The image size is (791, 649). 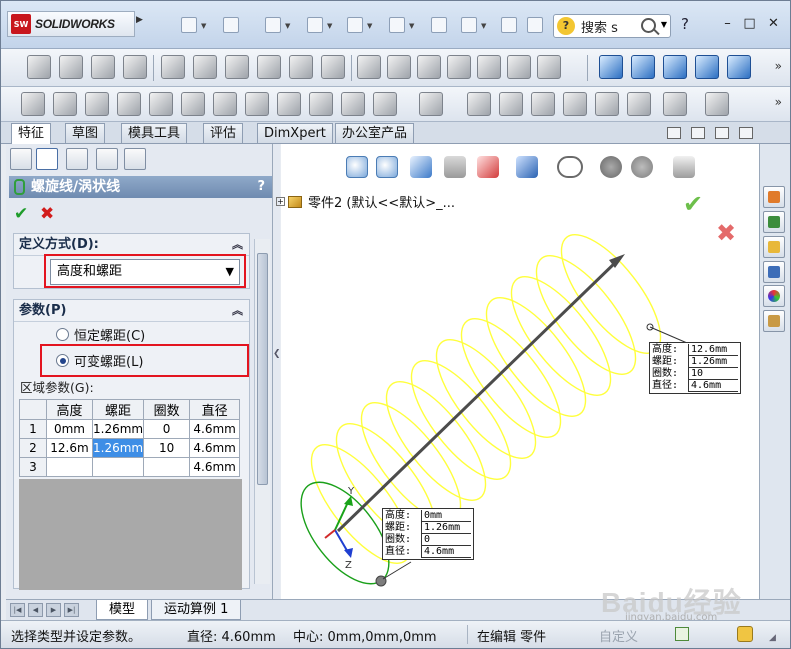 What do you see at coordinates (684, 167) in the screenshot?
I see `apply-scene-icon` at bounding box center [684, 167].